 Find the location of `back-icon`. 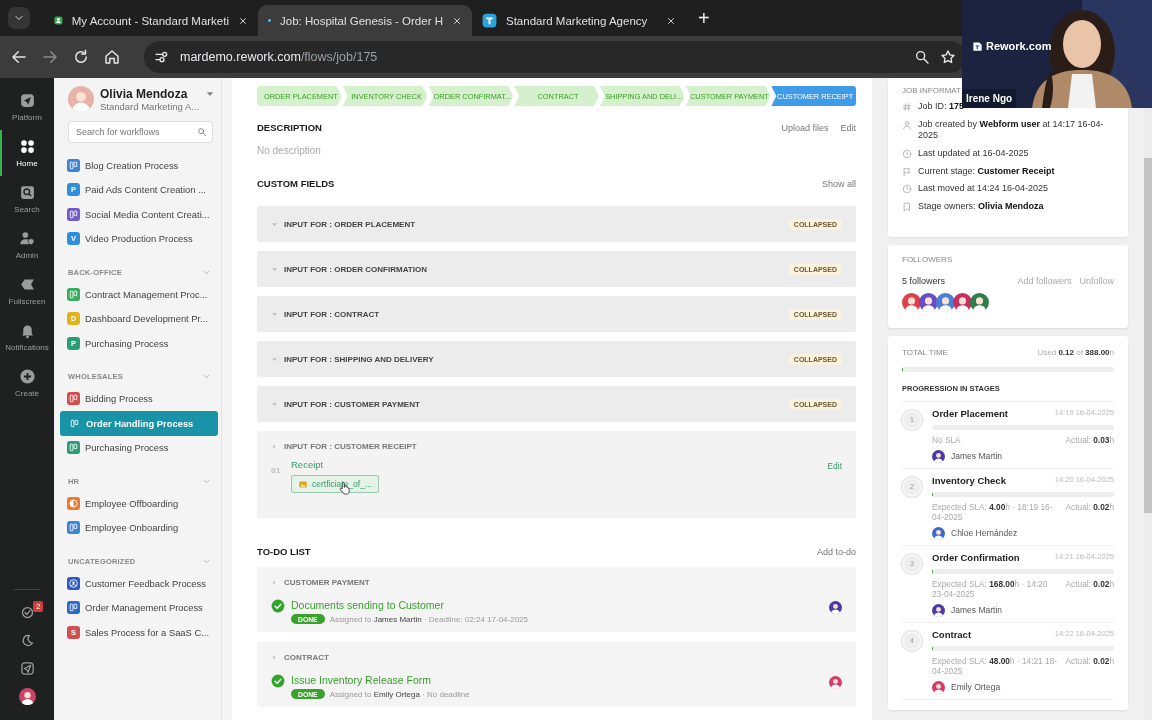

back-icon is located at coordinates (19, 57).